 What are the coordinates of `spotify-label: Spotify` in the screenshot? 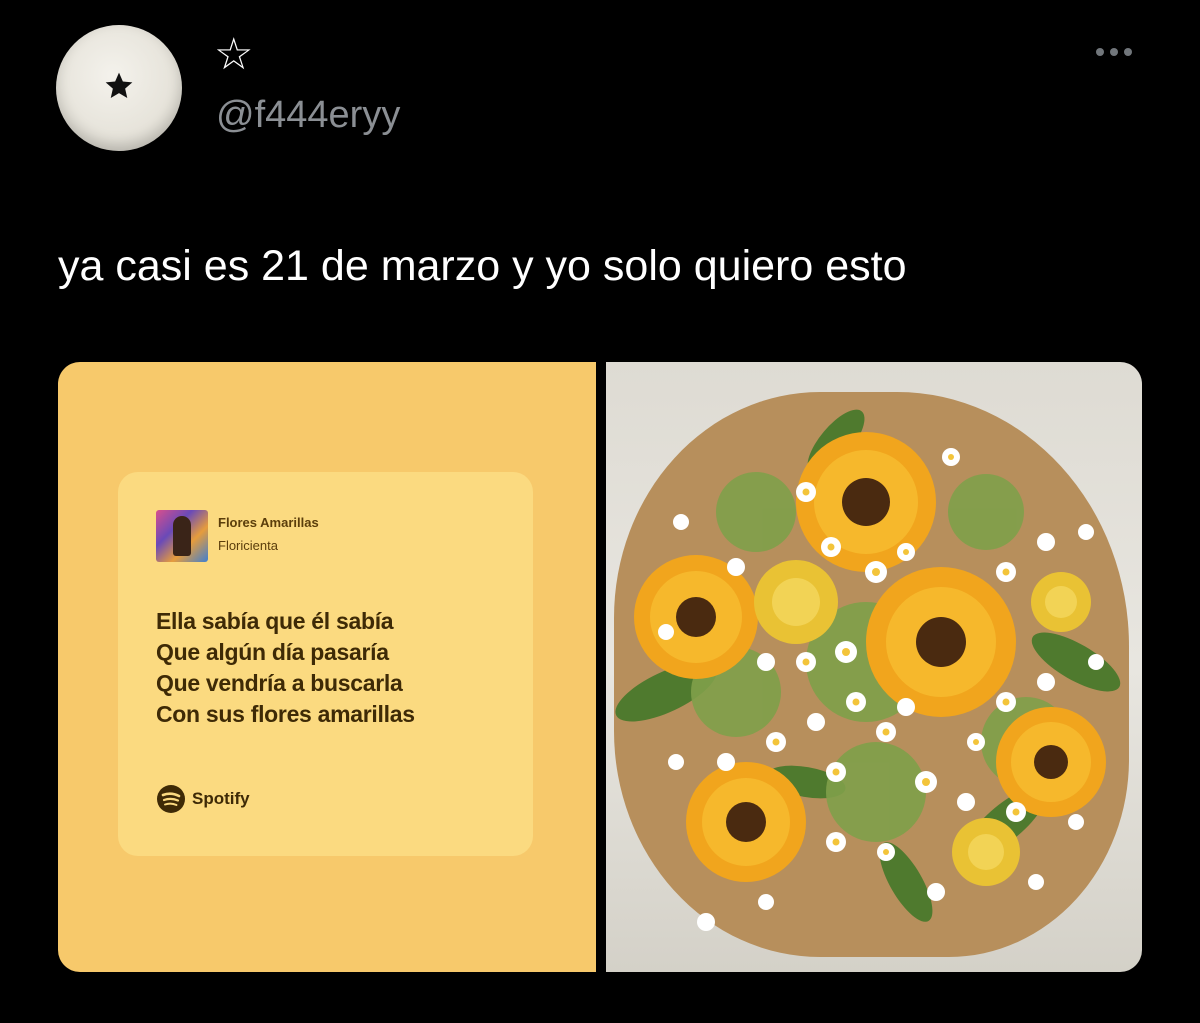 It's located at (221, 798).